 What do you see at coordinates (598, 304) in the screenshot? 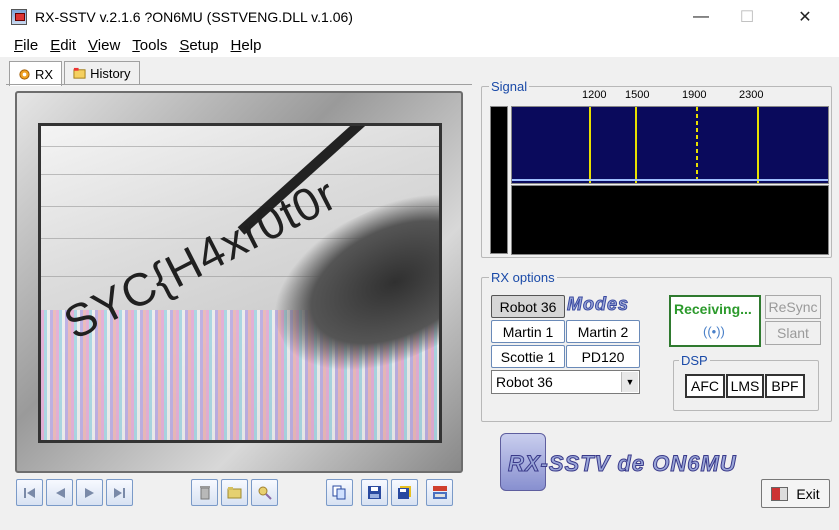
I see `modes-logo: Modes` at bounding box center [598, 304].